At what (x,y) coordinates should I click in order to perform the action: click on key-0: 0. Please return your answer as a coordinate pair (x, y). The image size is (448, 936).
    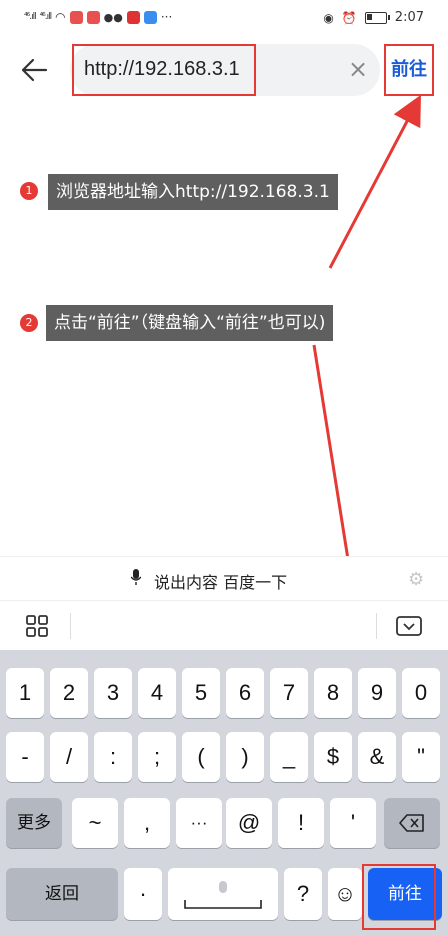
    Looking at the image, I should click on (421, 693).